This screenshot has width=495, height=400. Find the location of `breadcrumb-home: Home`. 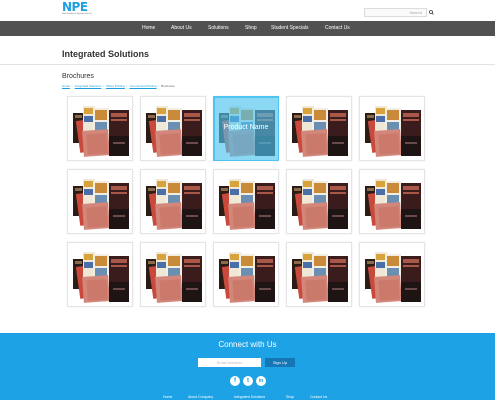

breadcrumb-home: Home is located at coordinates (66, 86).